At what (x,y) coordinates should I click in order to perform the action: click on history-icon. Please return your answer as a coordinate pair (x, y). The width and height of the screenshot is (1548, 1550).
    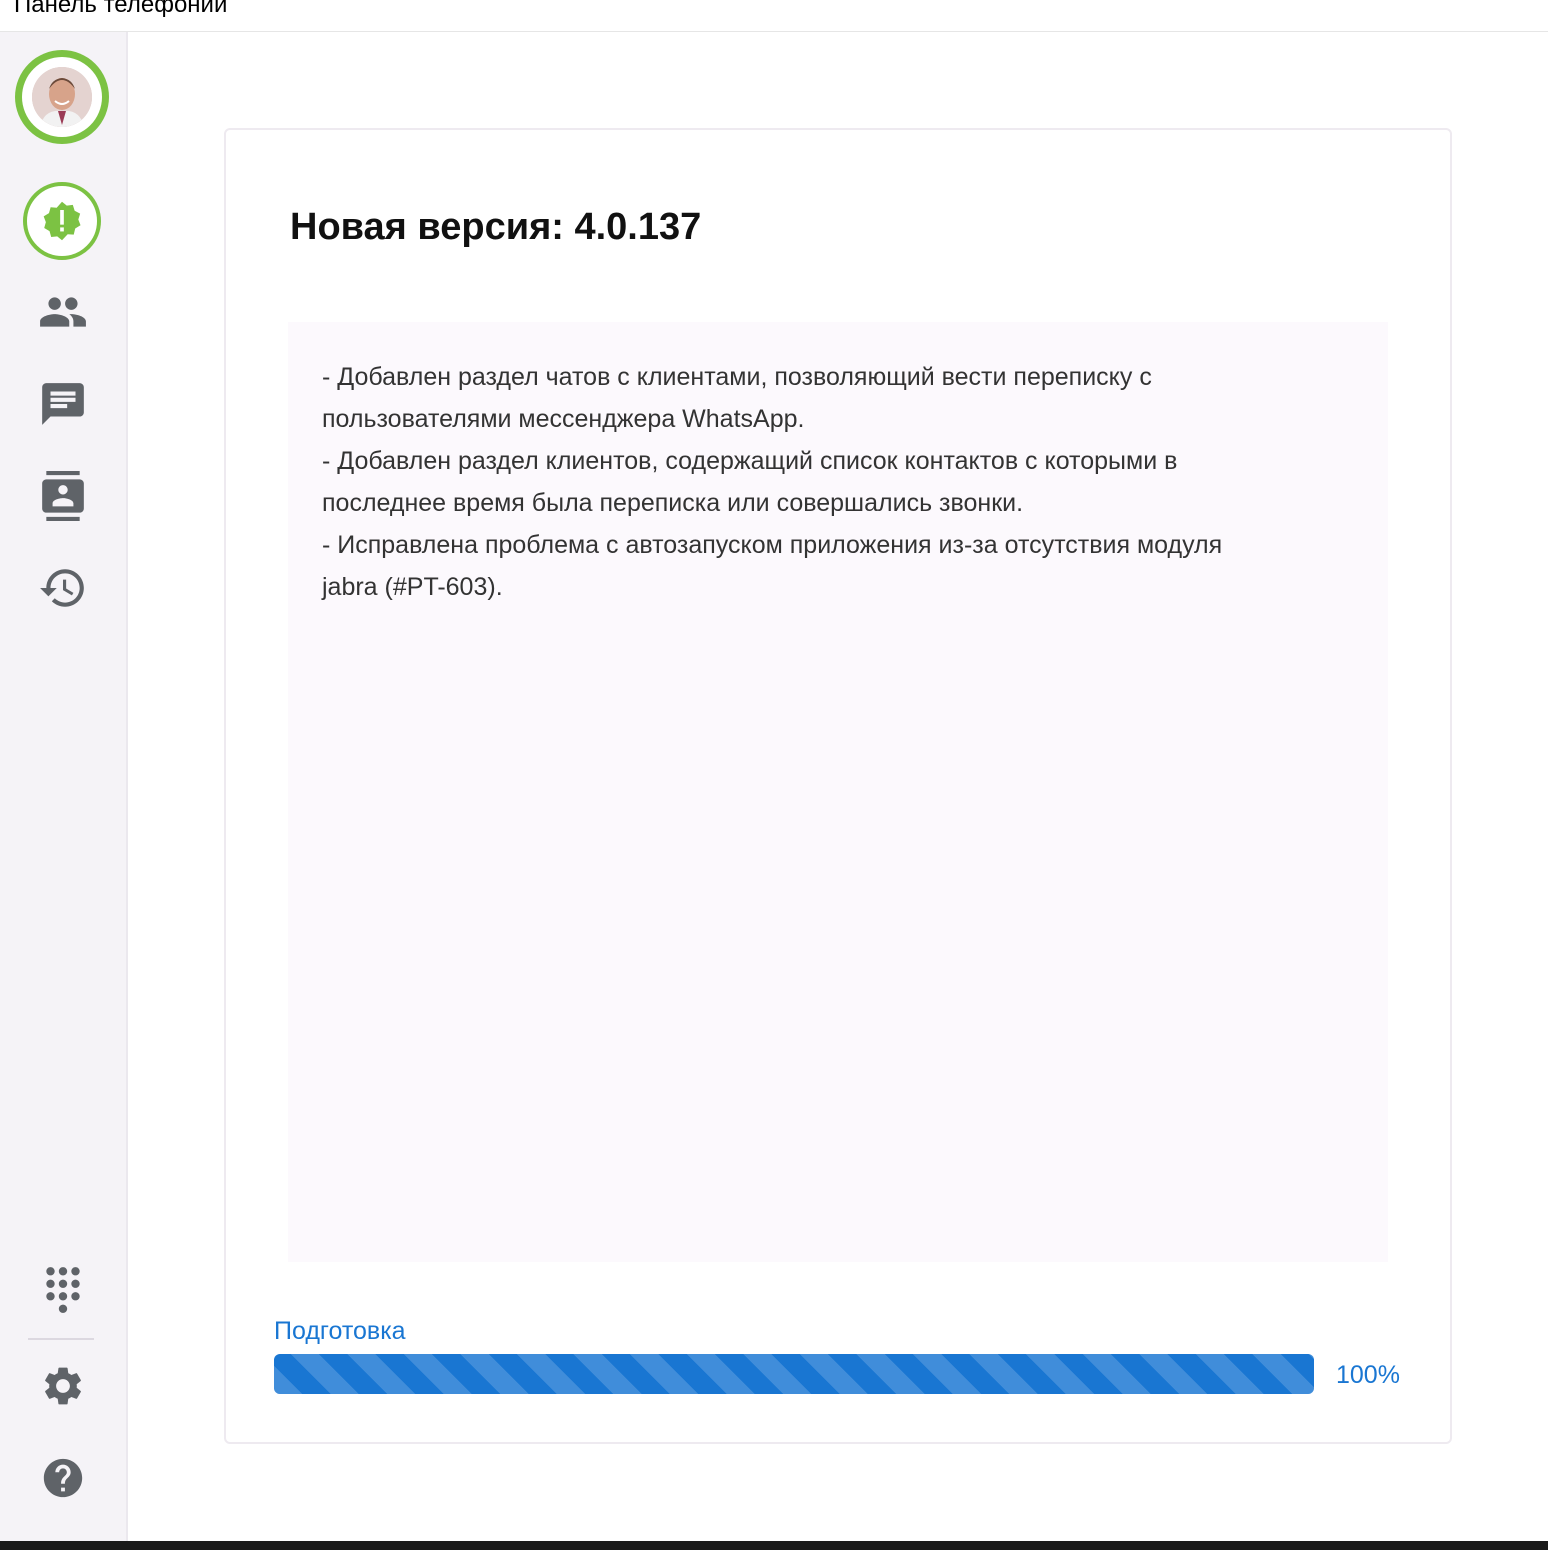
    Looking at the image, I should click on (62, 588).